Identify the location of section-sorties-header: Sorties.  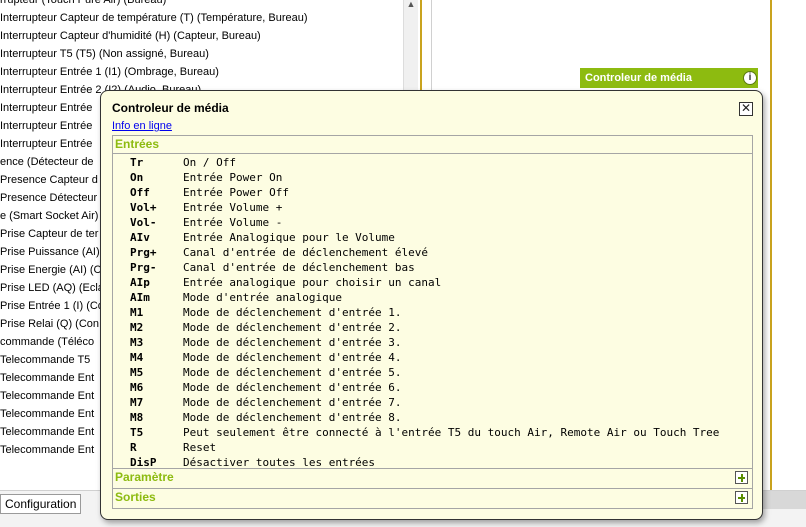
(432, 498).